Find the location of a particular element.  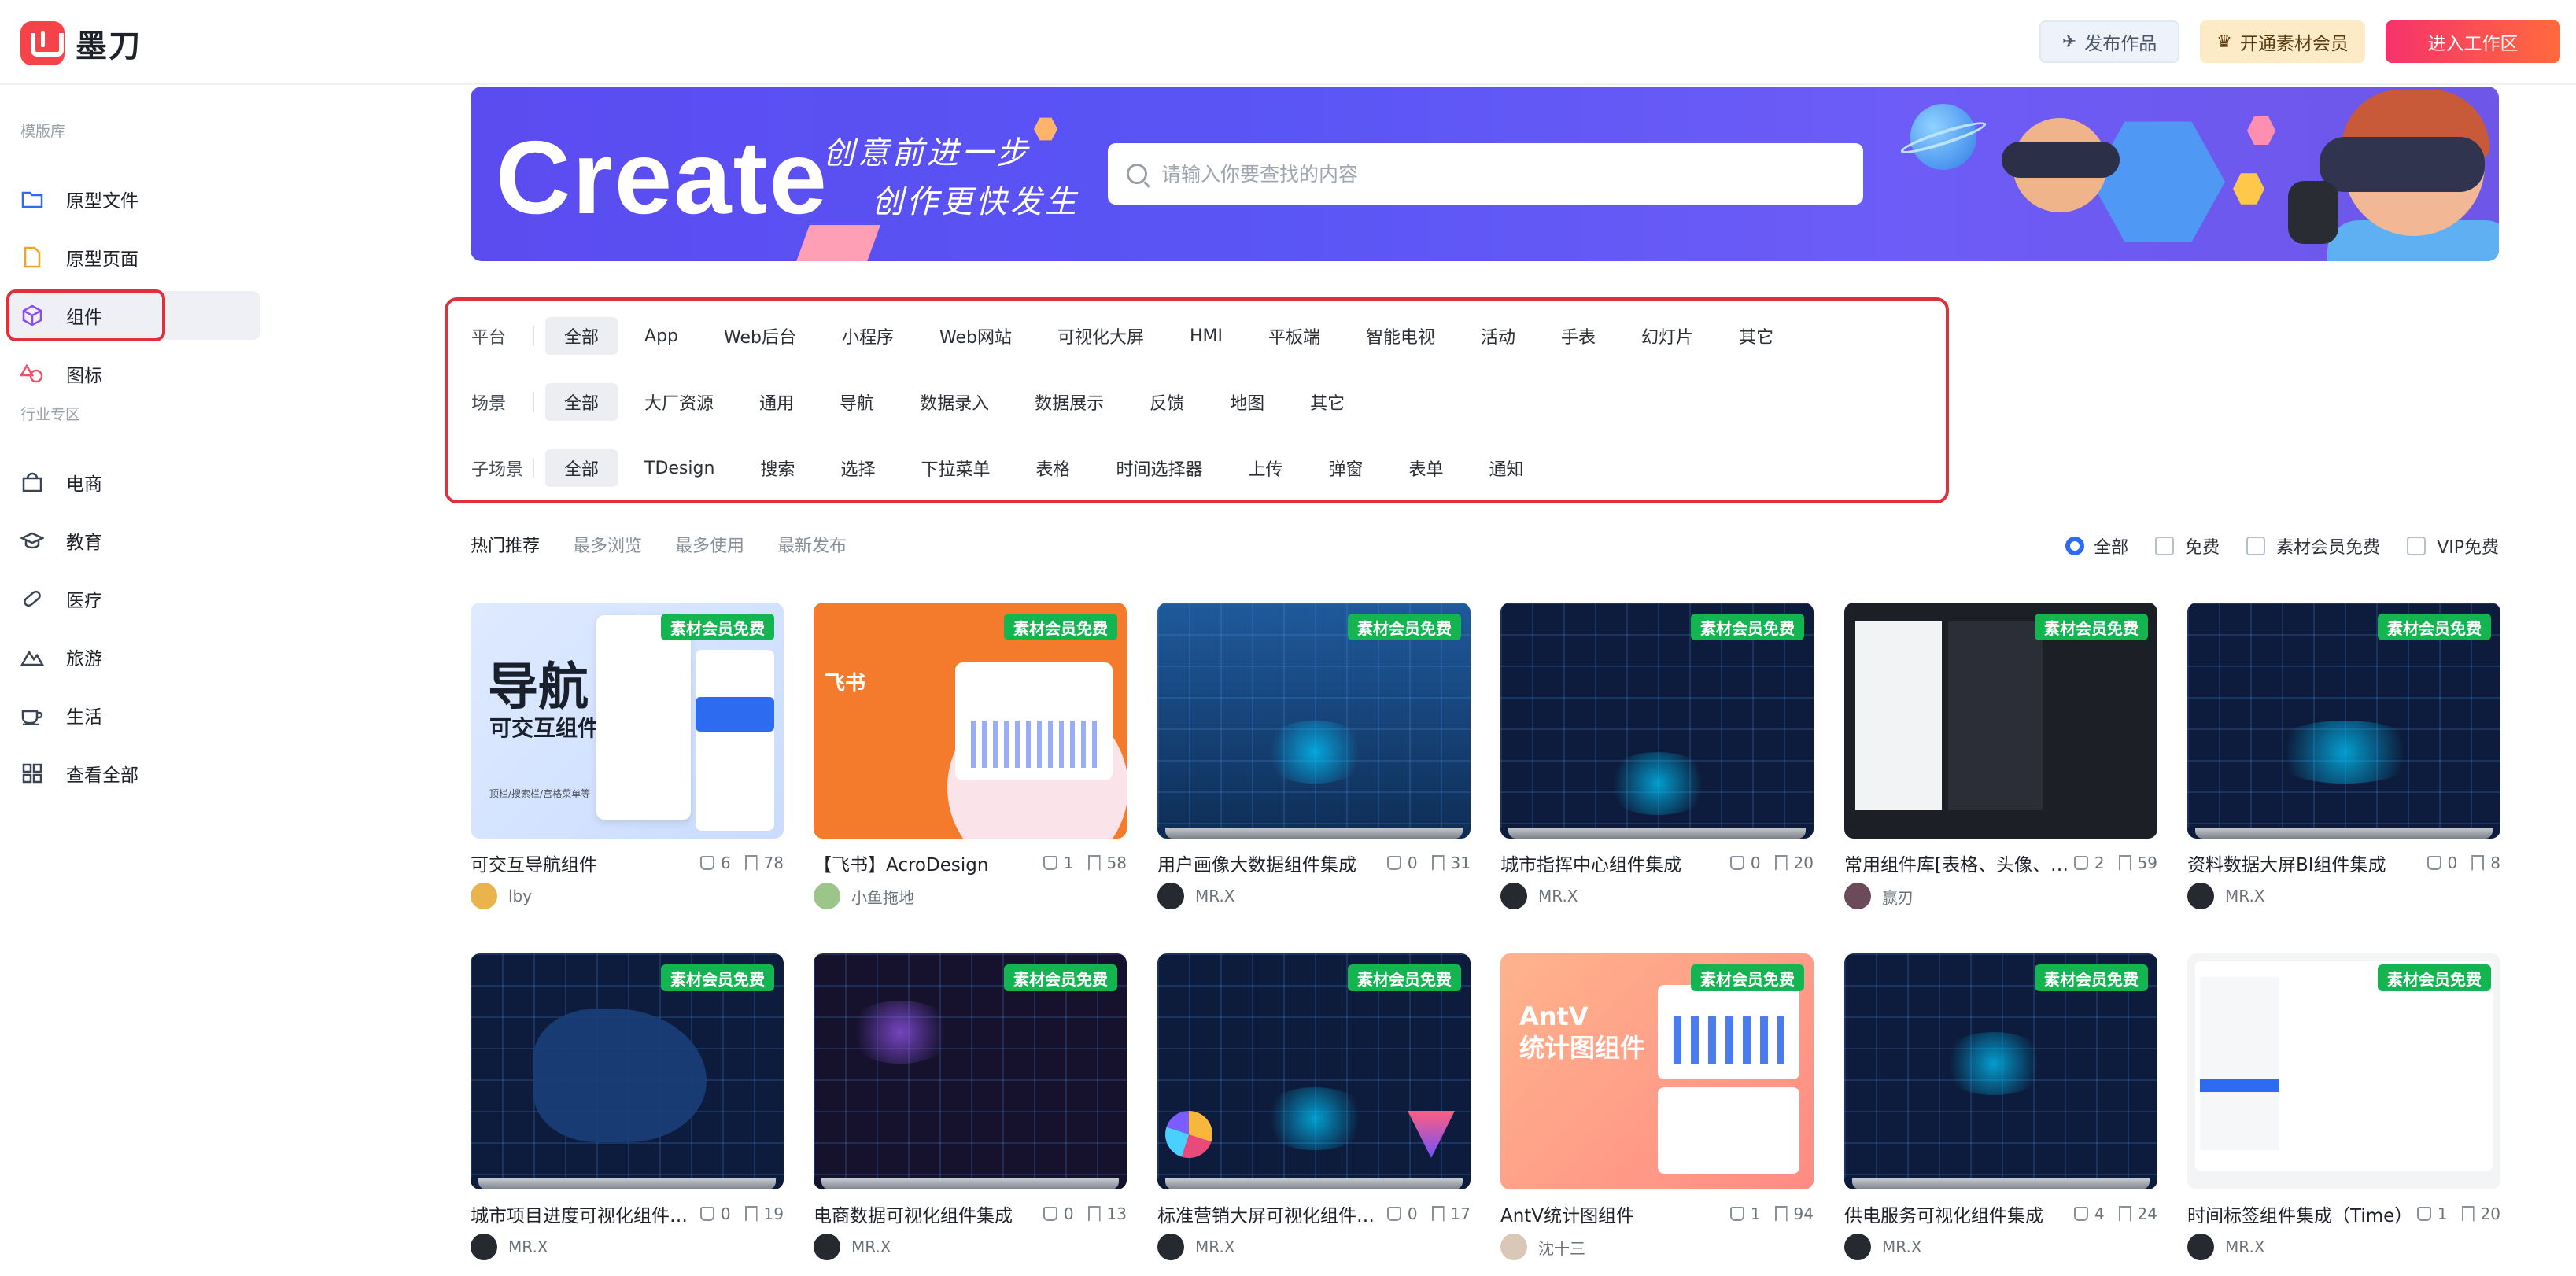

sidebar-item-components: 组件 is located at coordinates (133, 315).